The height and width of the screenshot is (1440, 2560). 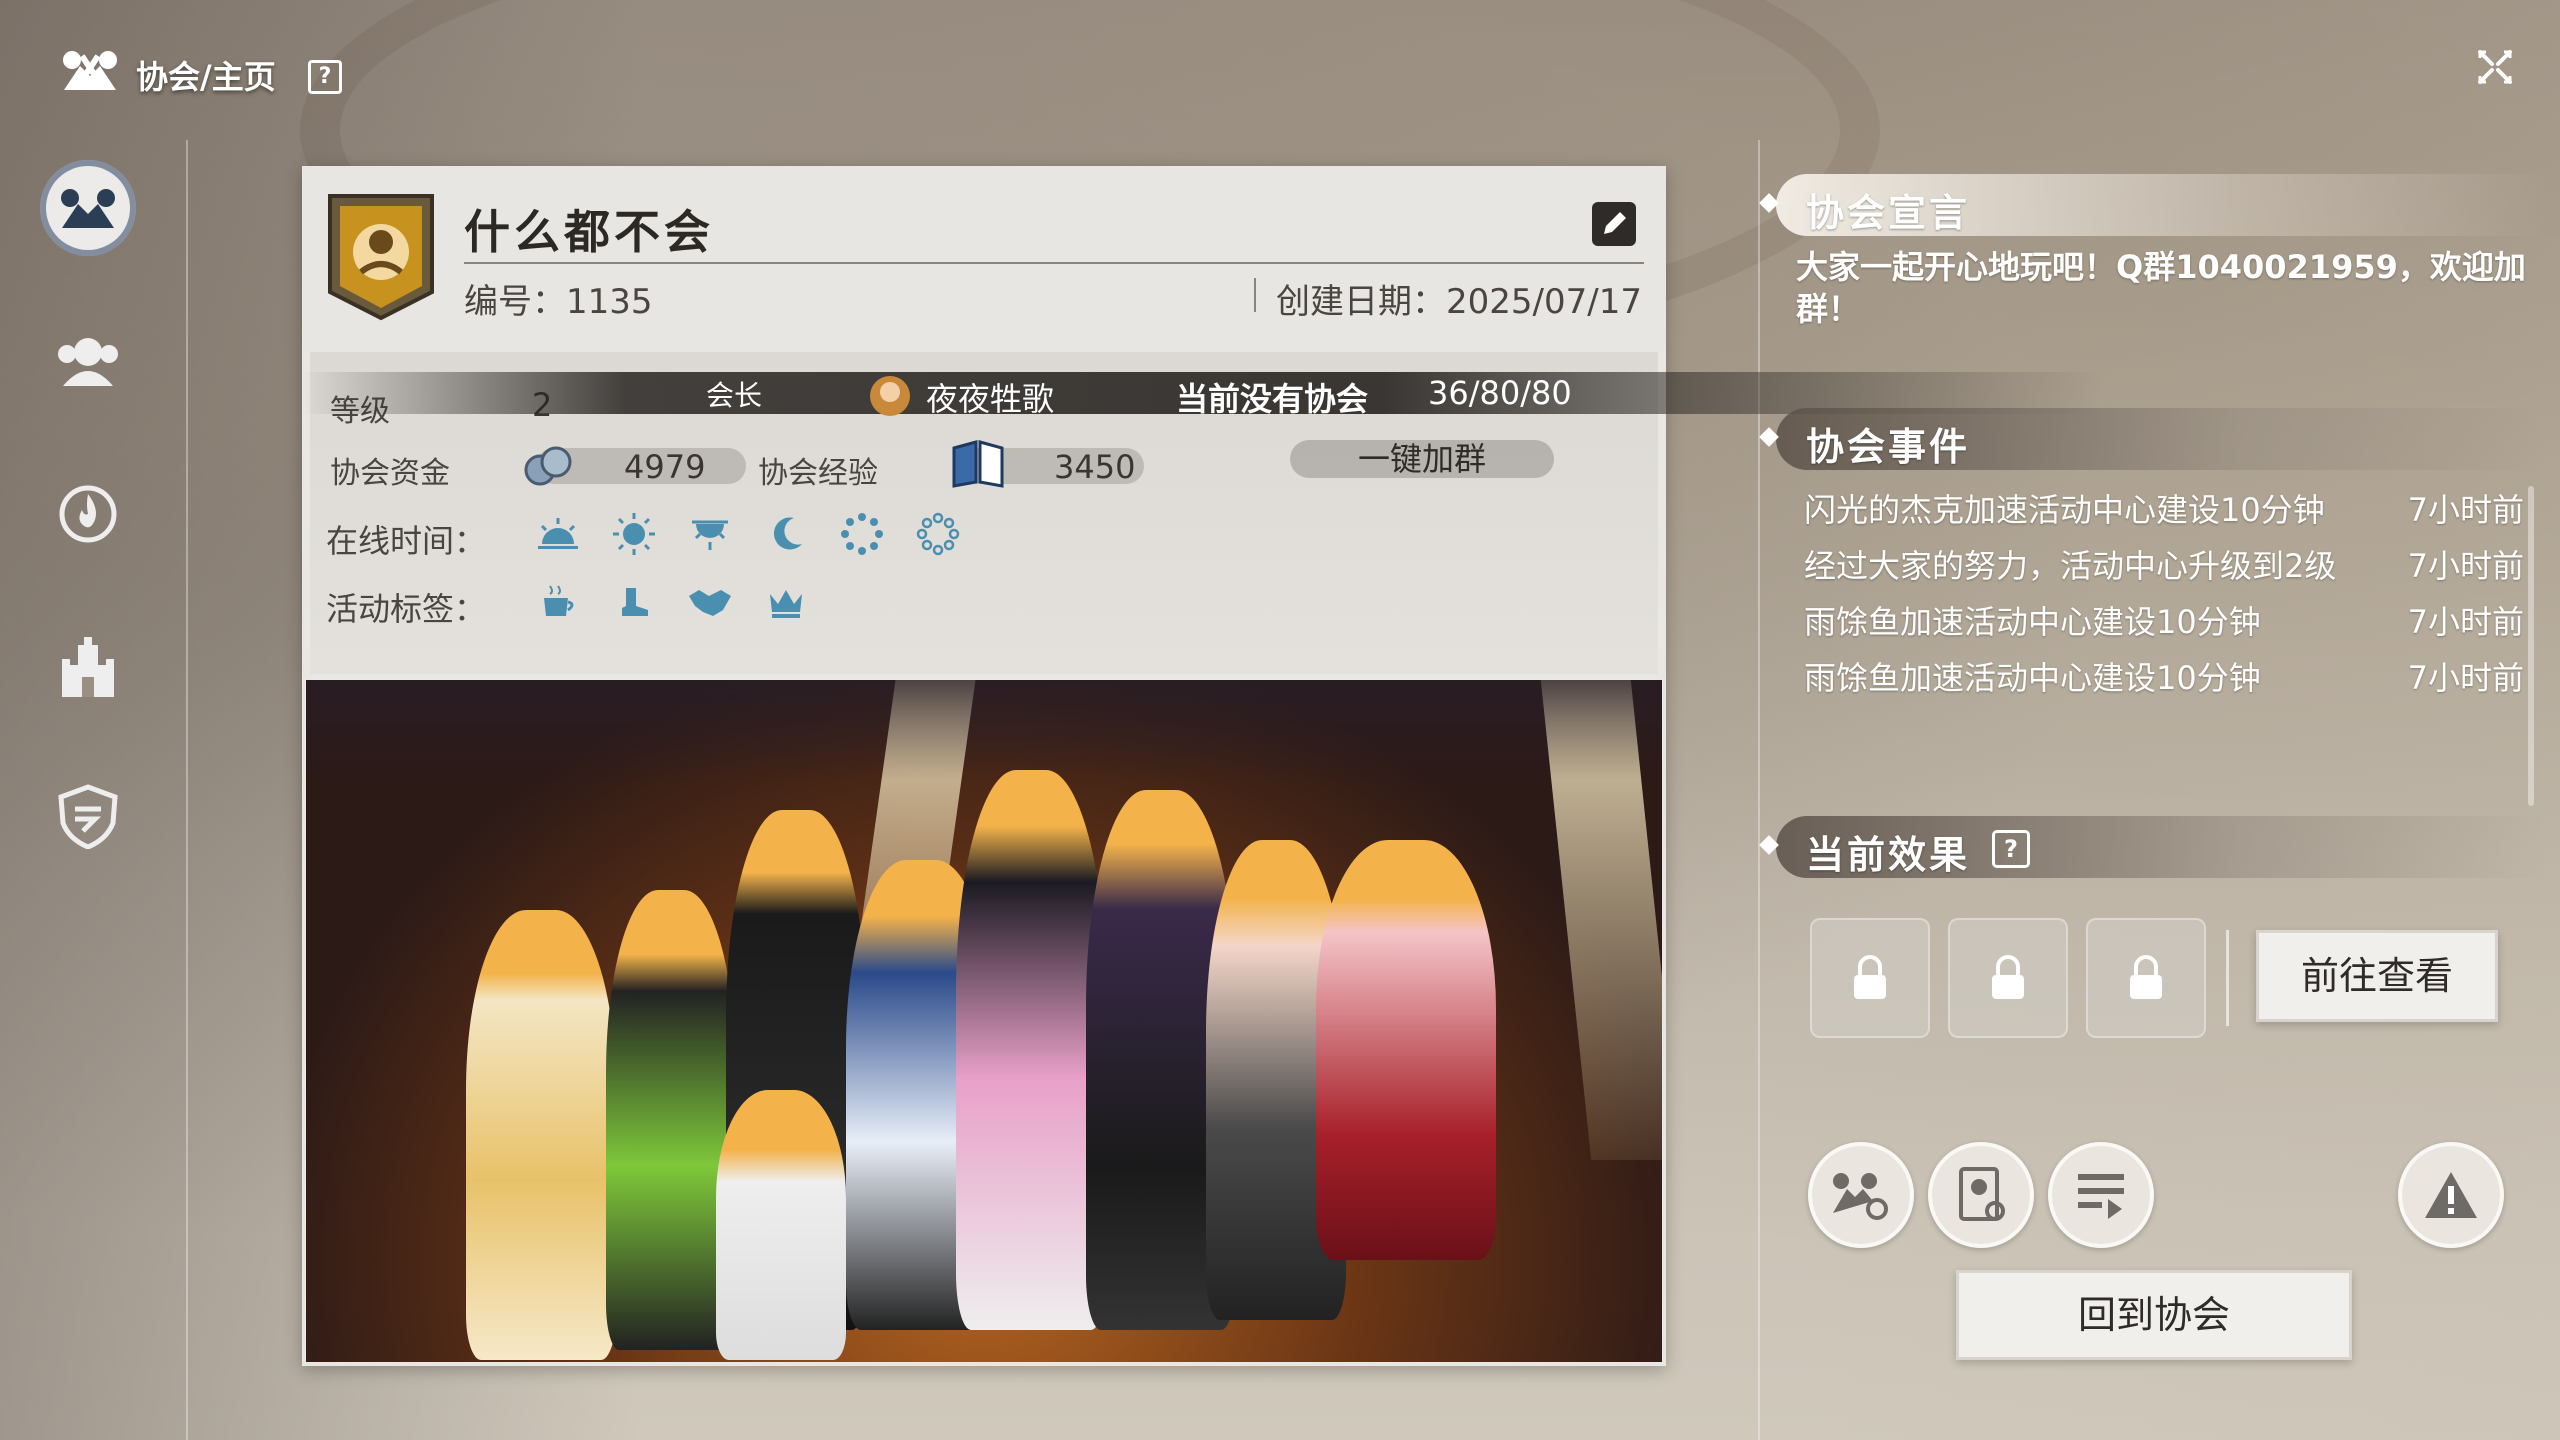 I want to click on top-bar: 协会/主页 ?, so click(x=1280, y=70).